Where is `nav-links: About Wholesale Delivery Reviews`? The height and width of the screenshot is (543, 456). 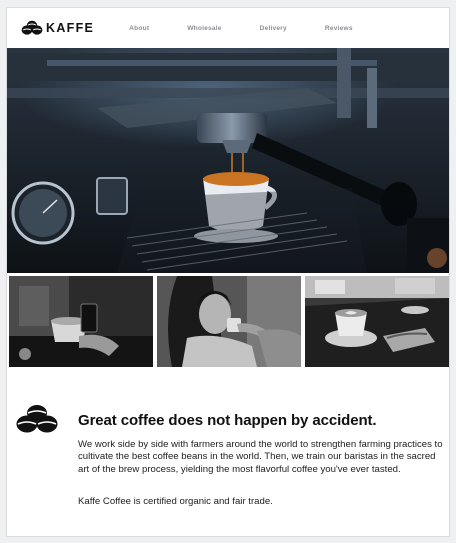 nav-links: About Wholesale Delivery Reviews is located at coordinates (260, 28).